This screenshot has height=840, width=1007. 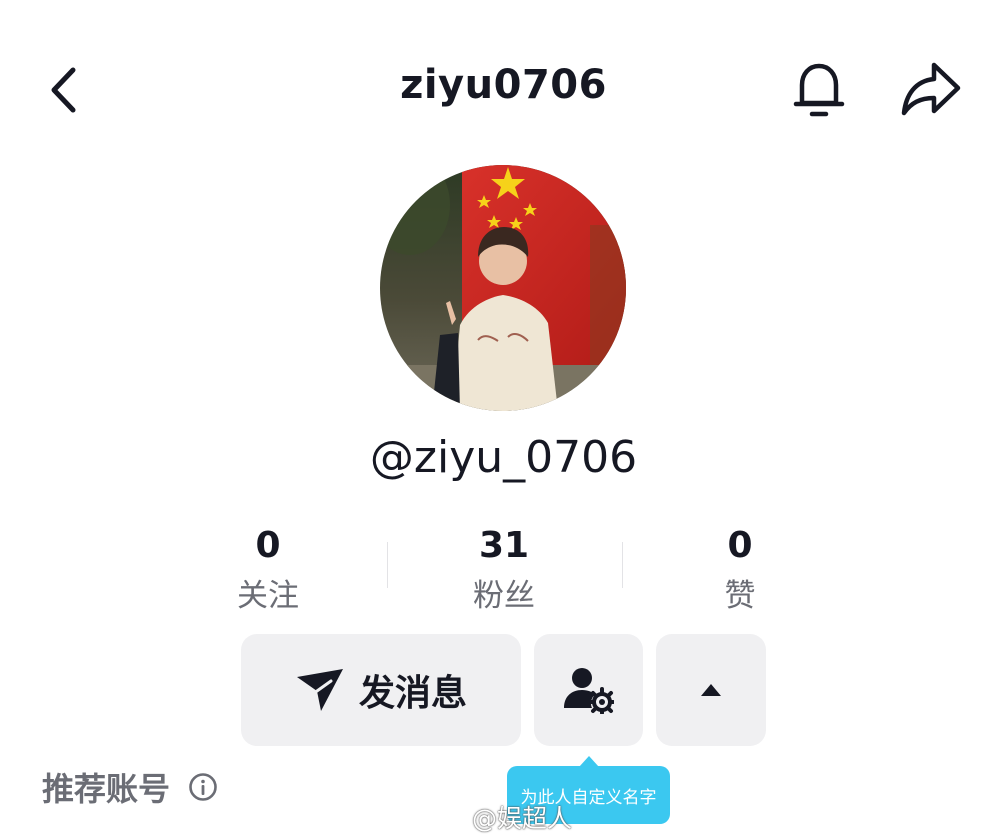 I want to click on avatar, so click(x=503, y=288).